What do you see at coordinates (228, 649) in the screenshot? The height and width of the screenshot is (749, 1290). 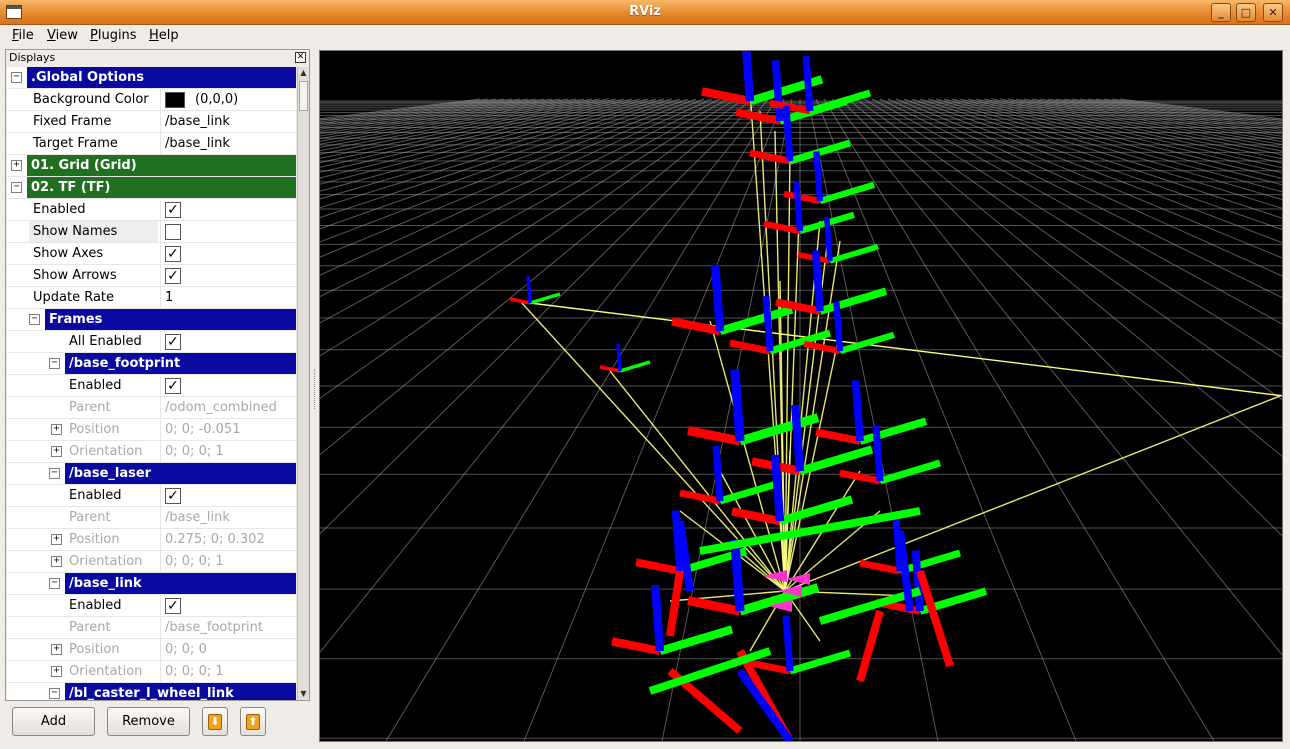 I see `tree-row-value: 0; 0; 0` at bounding box center [228, 649].